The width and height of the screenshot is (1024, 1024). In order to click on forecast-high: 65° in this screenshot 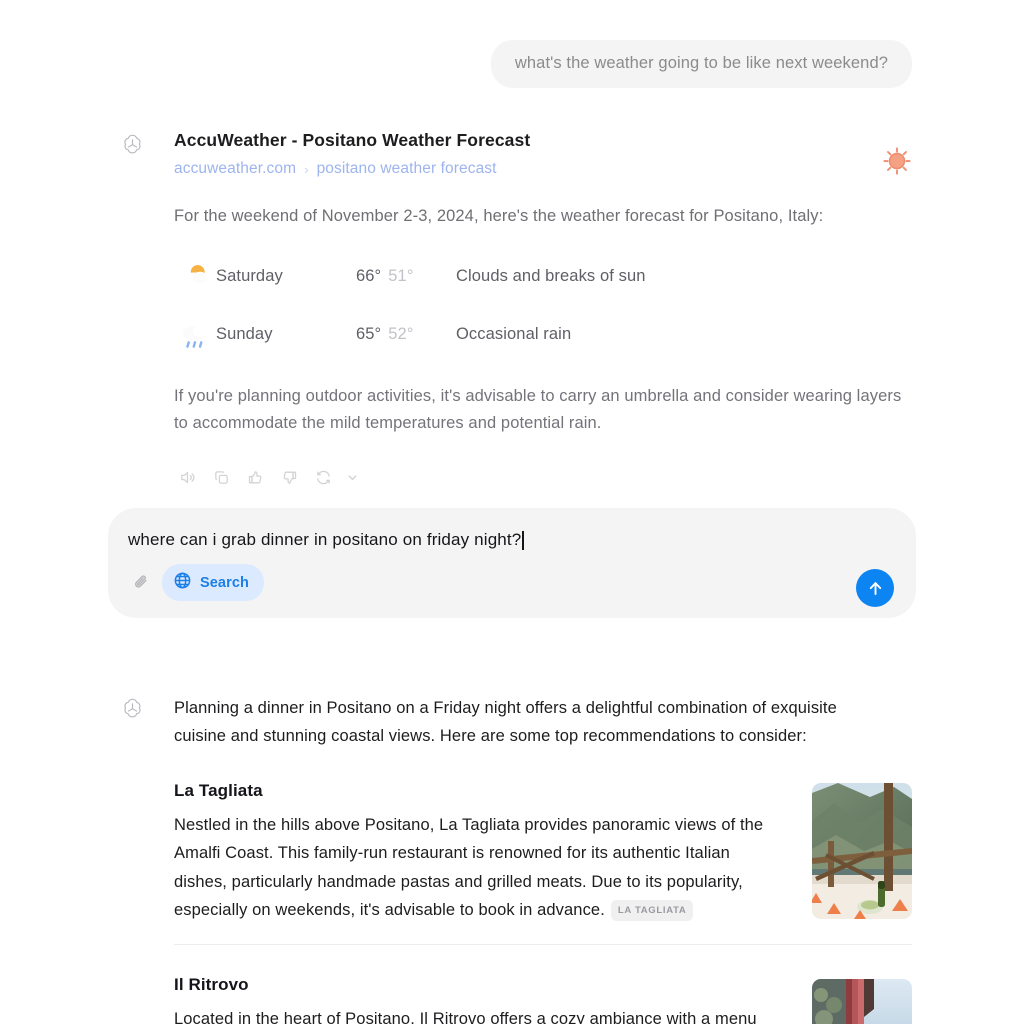, I will do `click(369, 333)`.